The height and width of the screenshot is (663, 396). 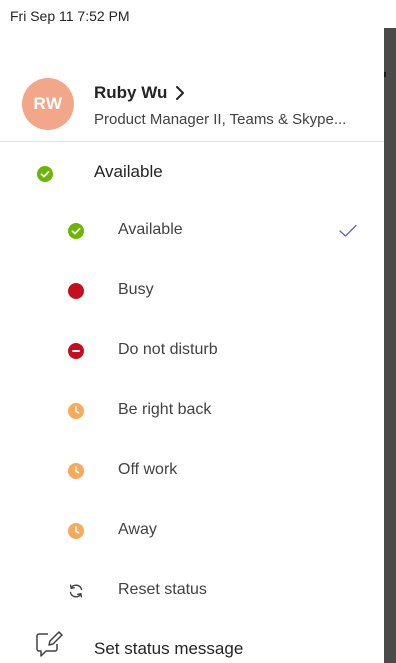 What do you see at coordinates (348, 233) in the screenshot?
I see `checkmark-icon` at bounding box center [348, 233].